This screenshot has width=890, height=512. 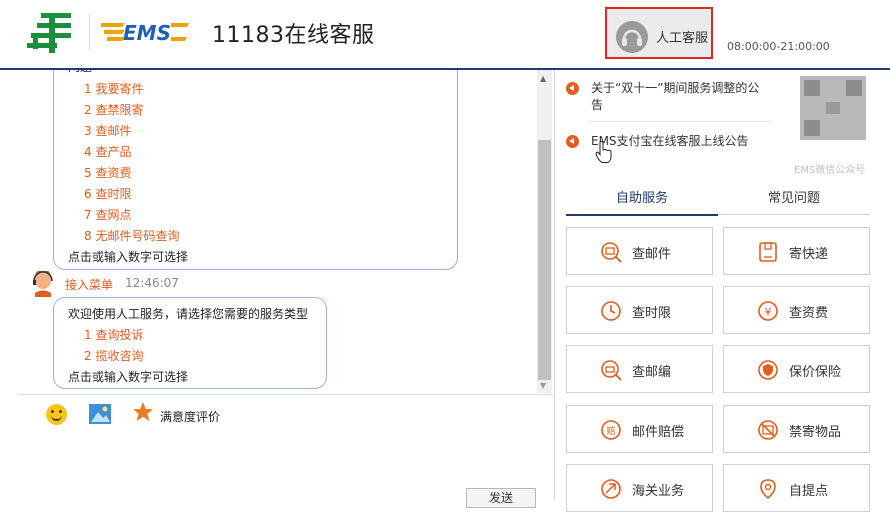 I want to click on service-label: 查时限, so click(x=652, y=313).